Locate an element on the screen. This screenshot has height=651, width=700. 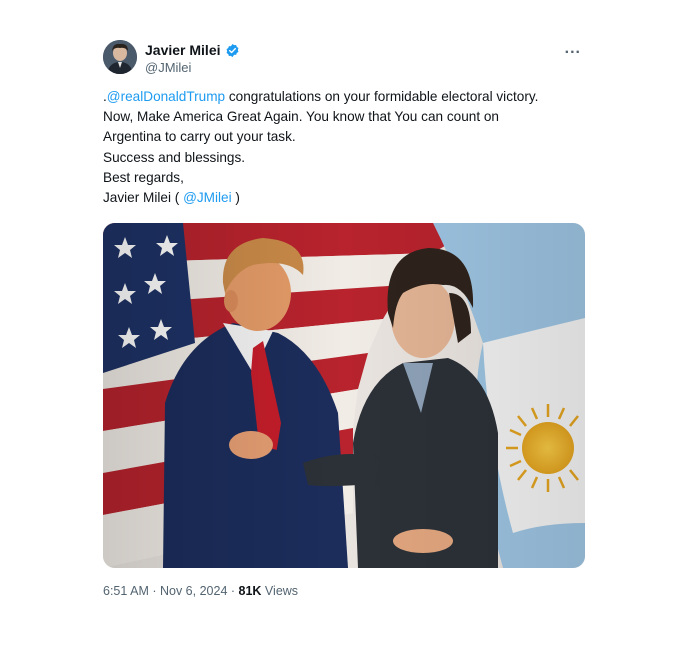
verified-badge-icon is located at coordinates (232, 50).